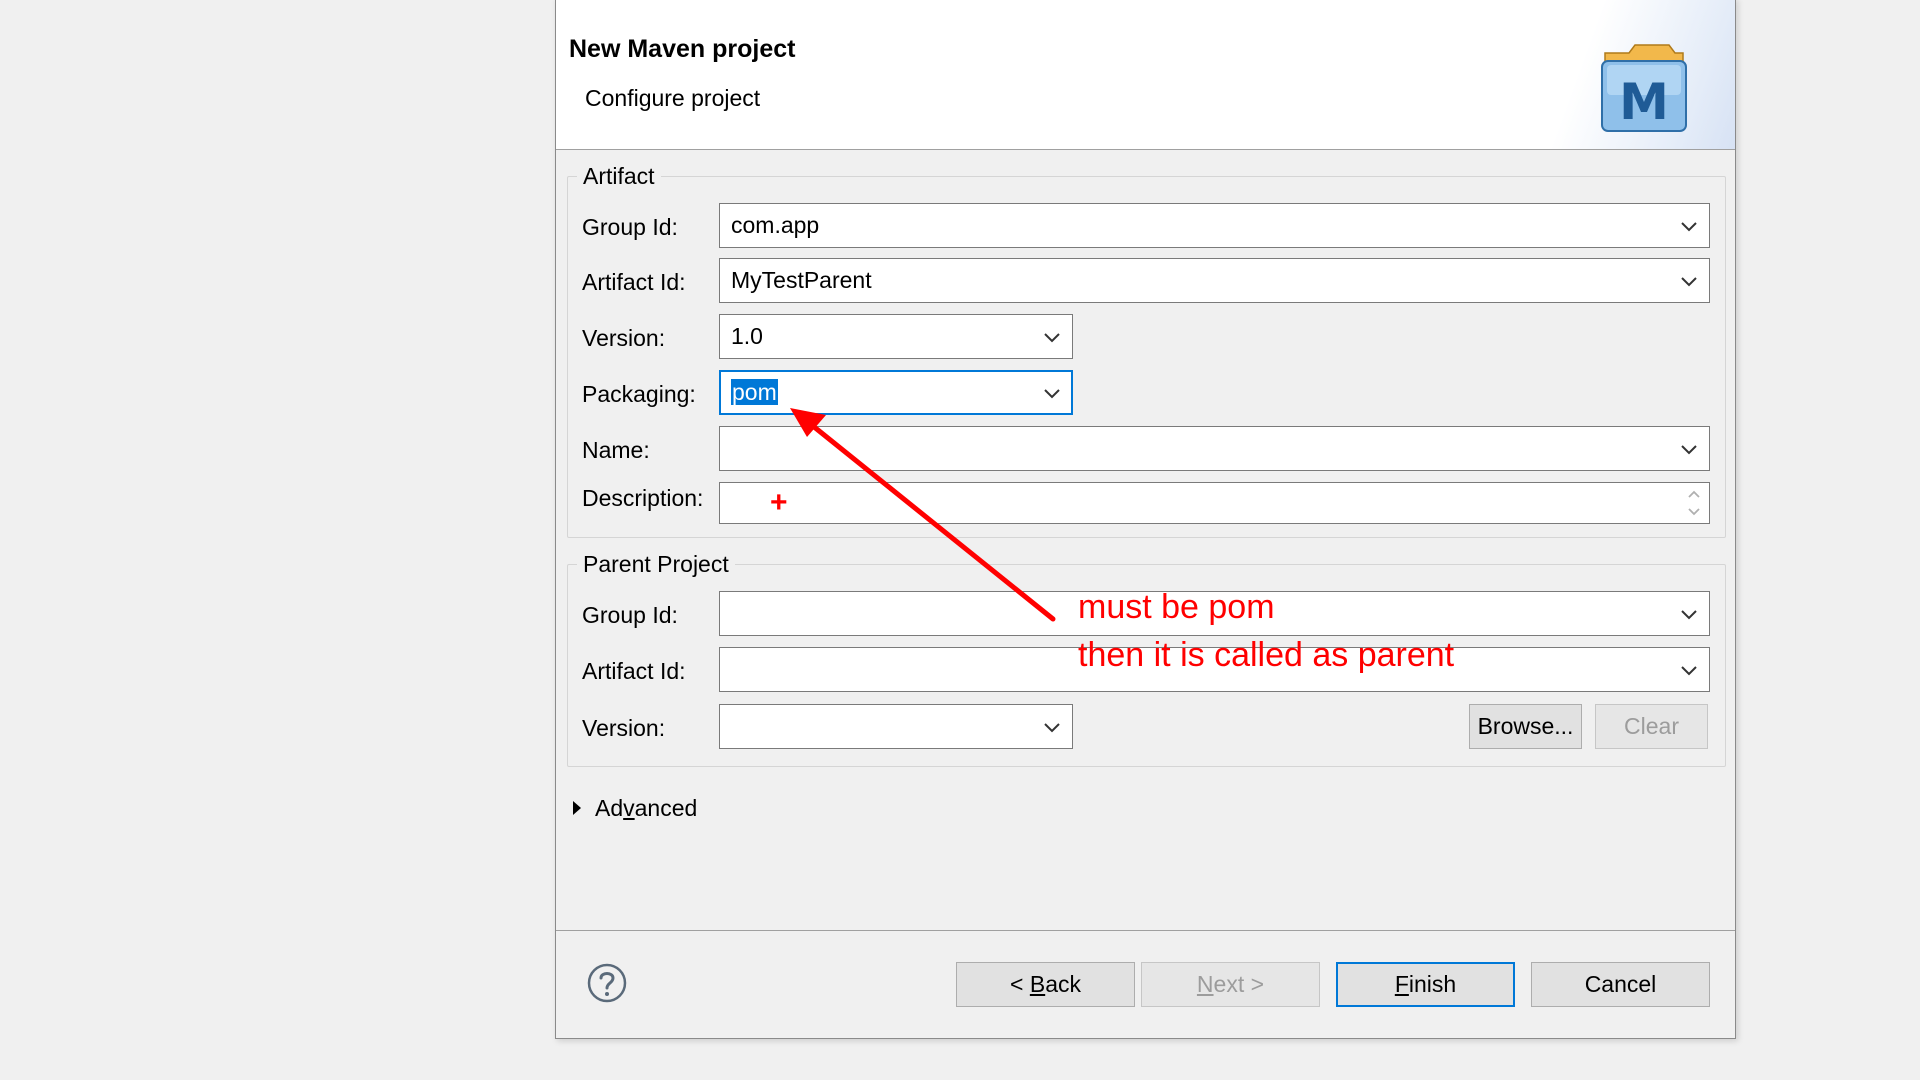  What do you see at coordinates (779, 502) in the screenshot?
I see `annotation-plus: +` at bounding box center [779, 502].